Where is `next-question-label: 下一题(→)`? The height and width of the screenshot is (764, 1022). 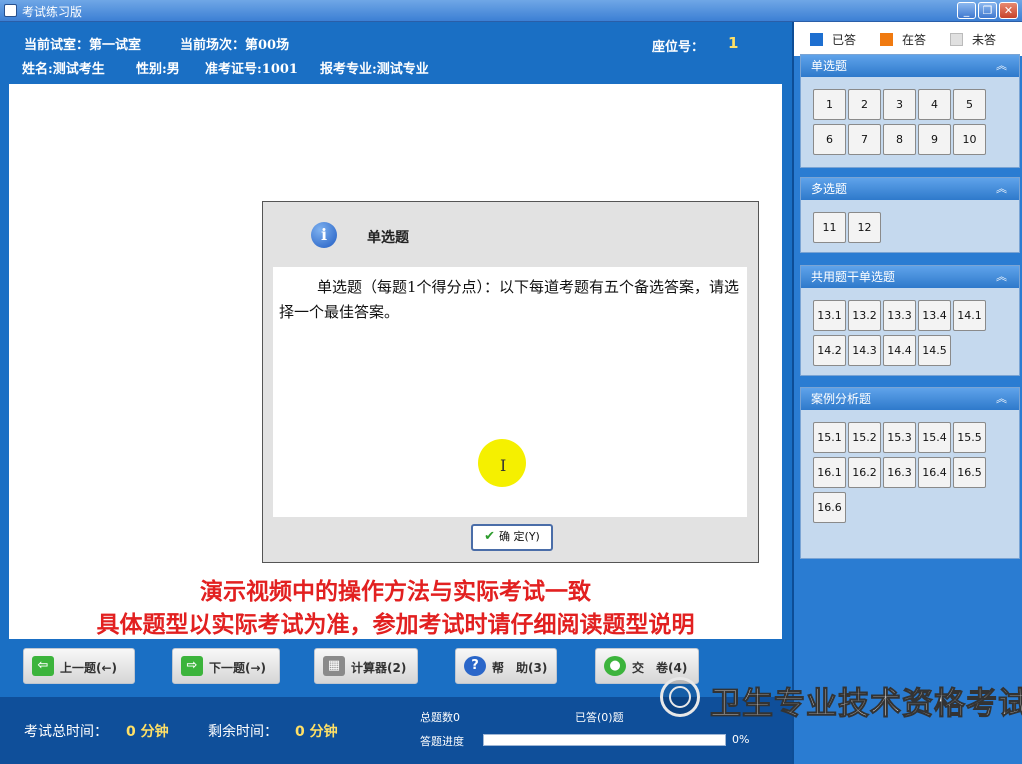
next-question-label: 下一题(→) is located at coordinates (238, 668).